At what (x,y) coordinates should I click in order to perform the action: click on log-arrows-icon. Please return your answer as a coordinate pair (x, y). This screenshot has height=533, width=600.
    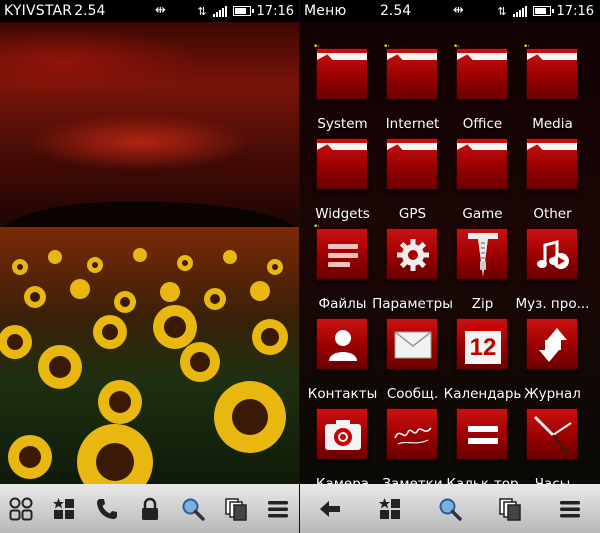
    Looking at the image, I should click on (552, 344).